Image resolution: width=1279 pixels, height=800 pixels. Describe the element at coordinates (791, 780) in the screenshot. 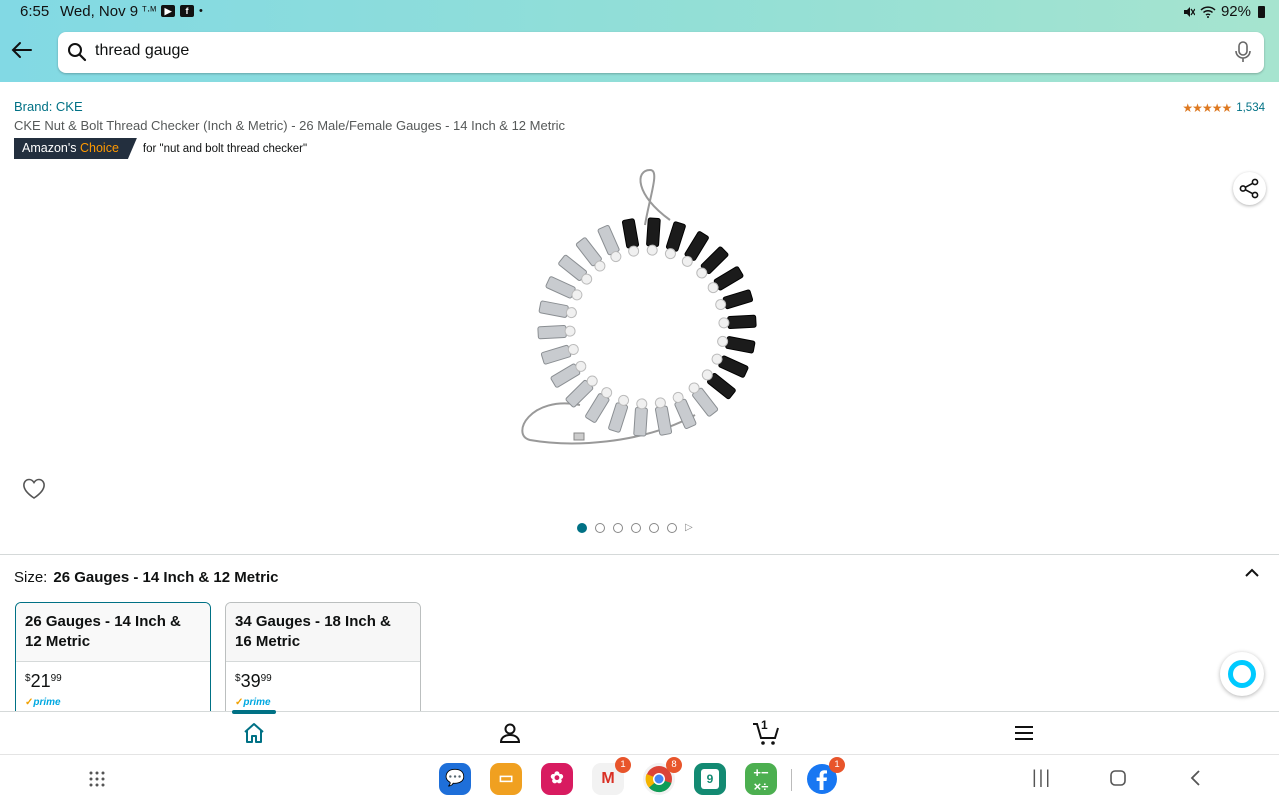

I see `dock-separator` at that location.